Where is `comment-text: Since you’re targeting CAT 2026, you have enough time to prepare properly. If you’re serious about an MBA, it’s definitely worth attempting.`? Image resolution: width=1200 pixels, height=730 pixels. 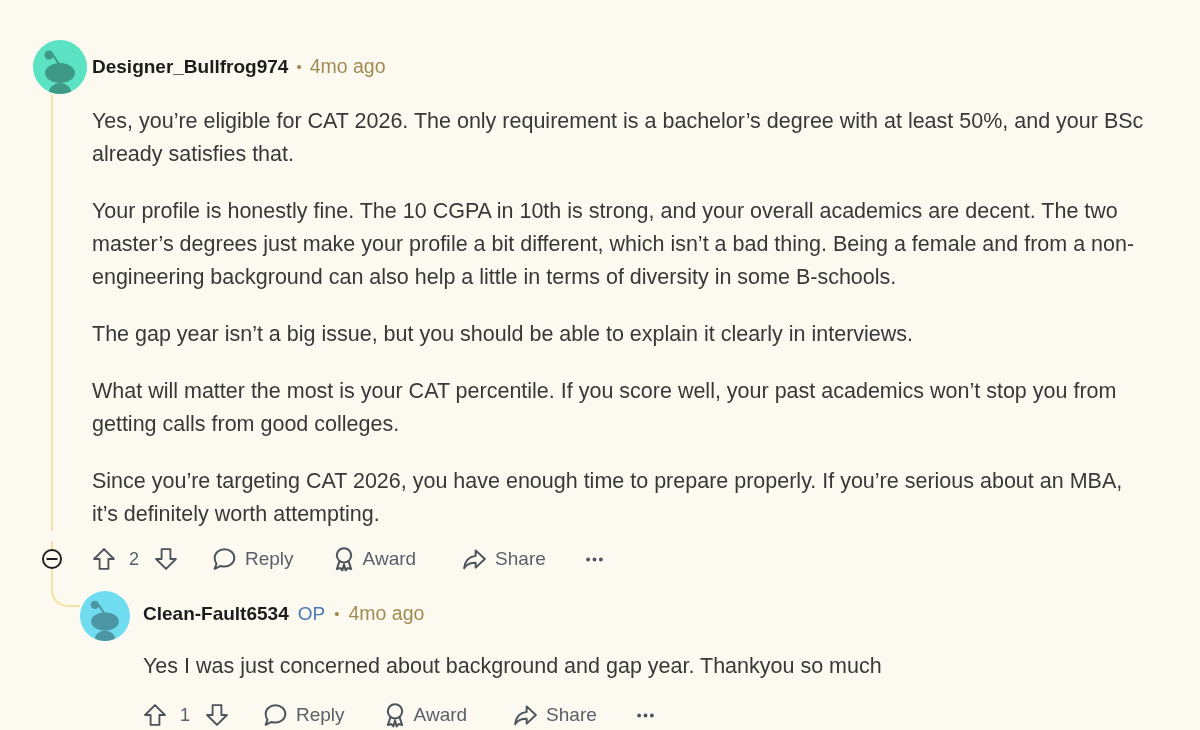
comment-text: Since you’re targeting CAT 2026, you have enough time to prepare properly. If you’re serious about an MBA, it’s definitely worth attempting. is located at coordinates (608, 498).